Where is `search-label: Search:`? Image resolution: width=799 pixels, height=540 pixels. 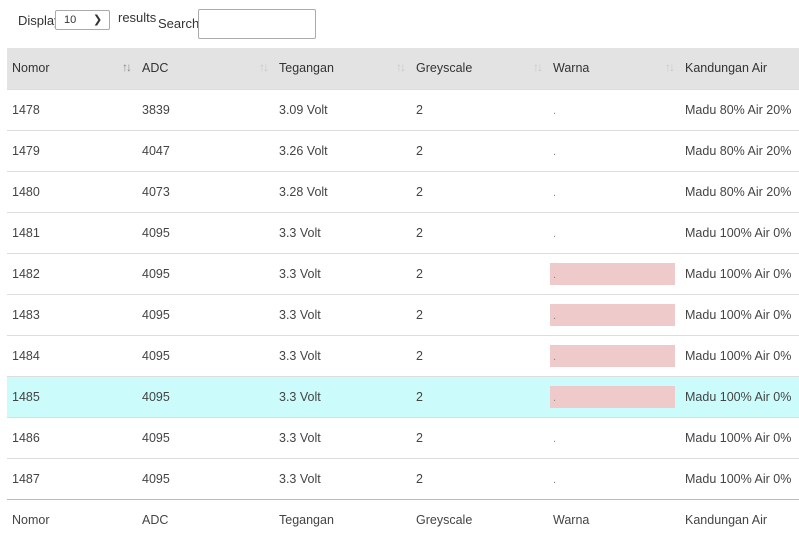 search-label: Search: is located at coordinates (180, 23).